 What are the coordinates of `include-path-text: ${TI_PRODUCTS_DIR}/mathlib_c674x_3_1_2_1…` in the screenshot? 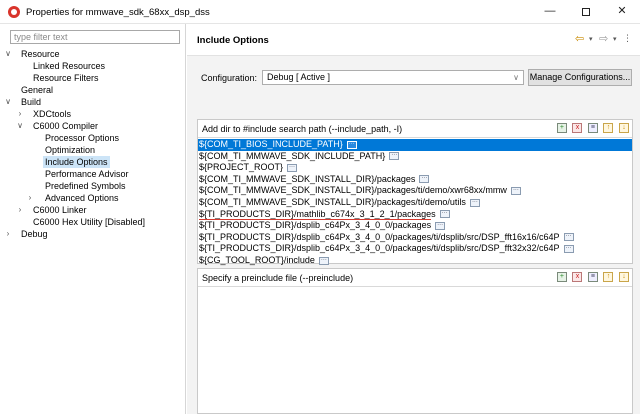 It's located at (317, 213).